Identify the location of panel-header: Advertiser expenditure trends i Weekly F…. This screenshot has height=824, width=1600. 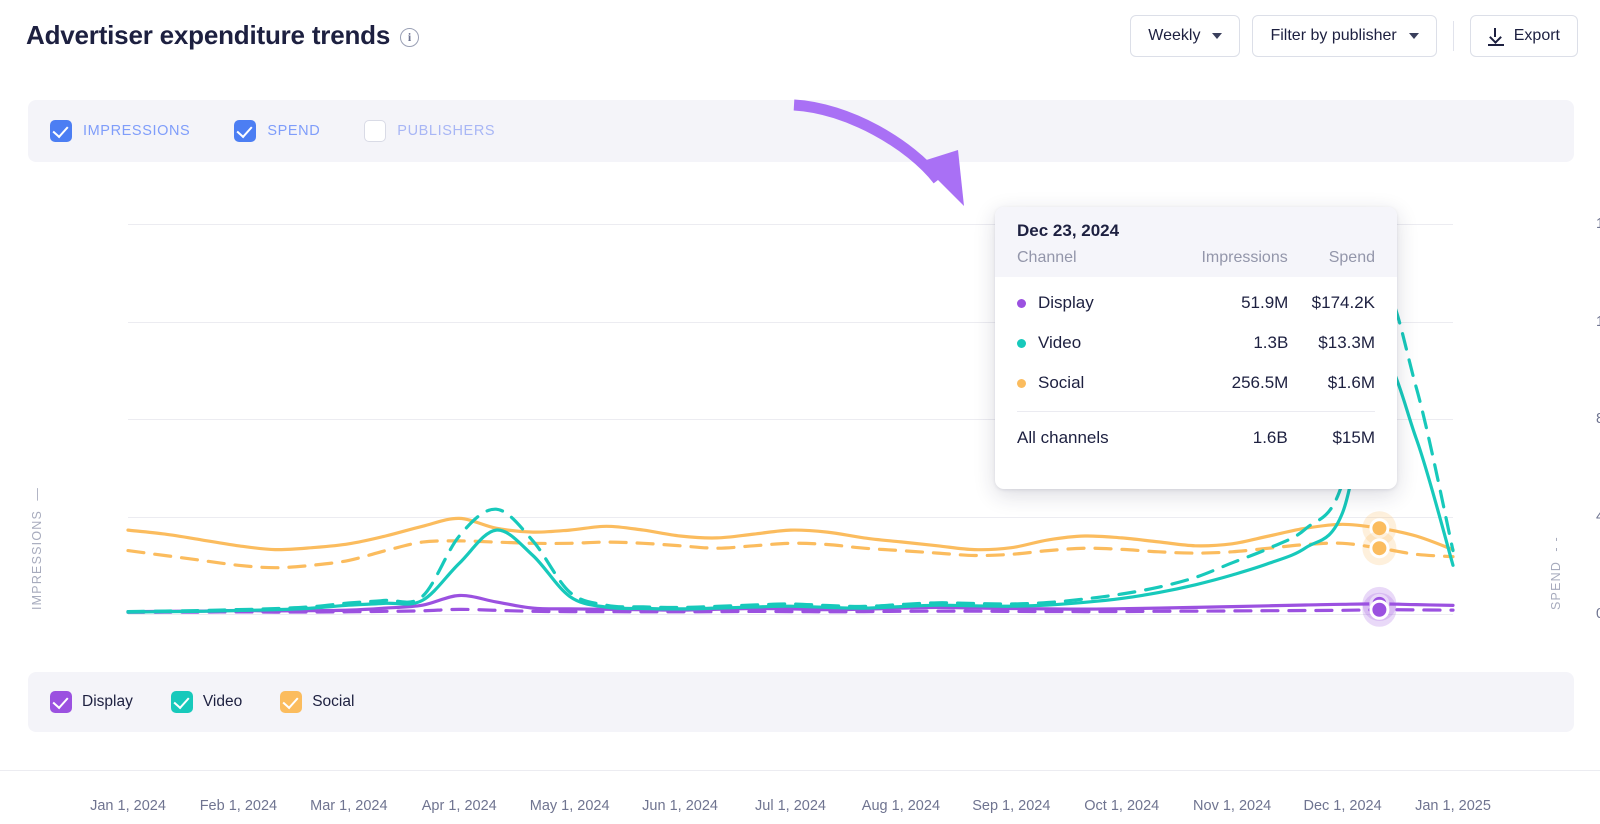
(800, 36).